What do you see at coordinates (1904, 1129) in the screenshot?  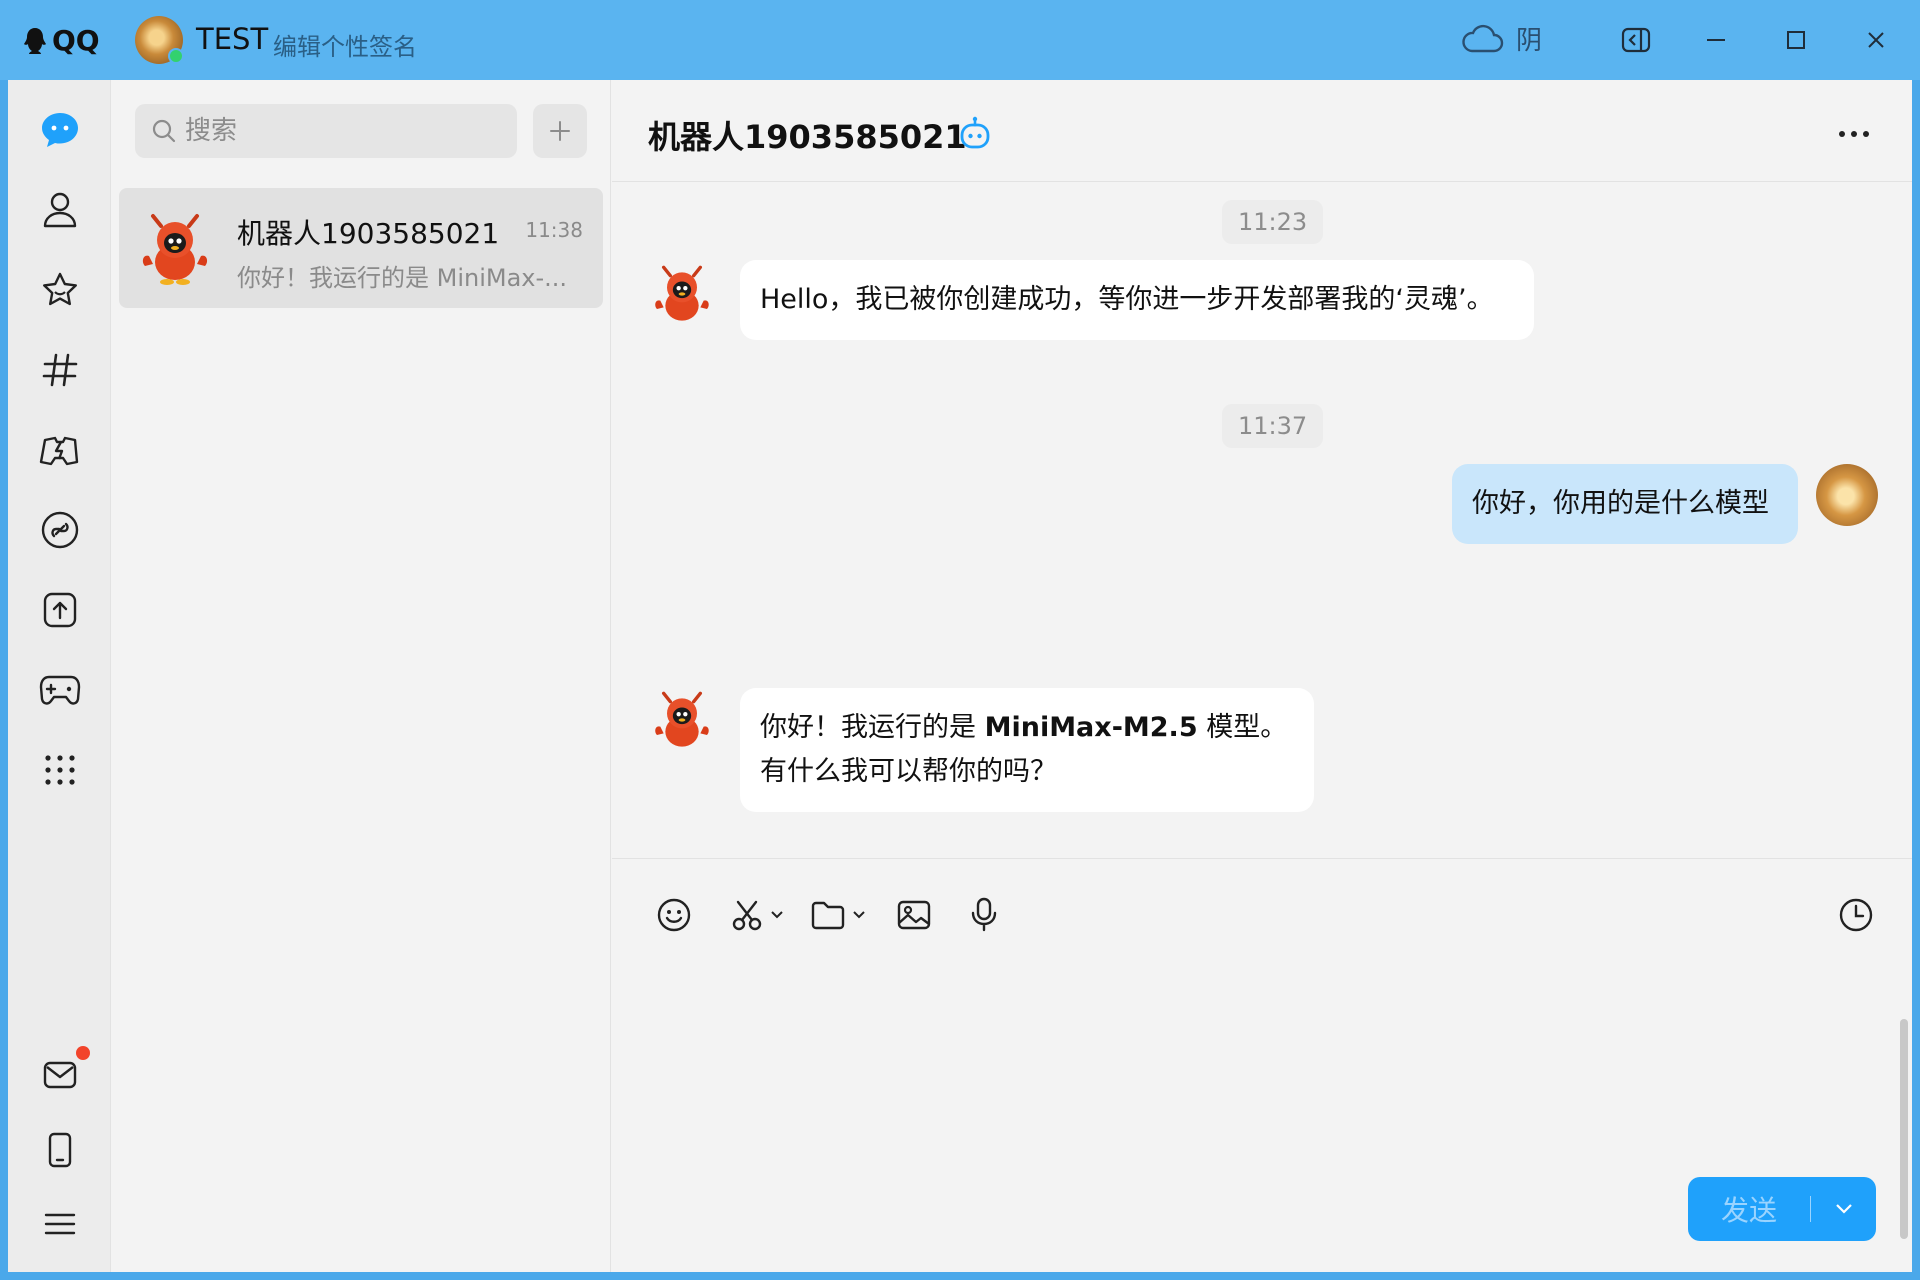 I see `composer-scrollbar` at bounding box center [1904, 1129].